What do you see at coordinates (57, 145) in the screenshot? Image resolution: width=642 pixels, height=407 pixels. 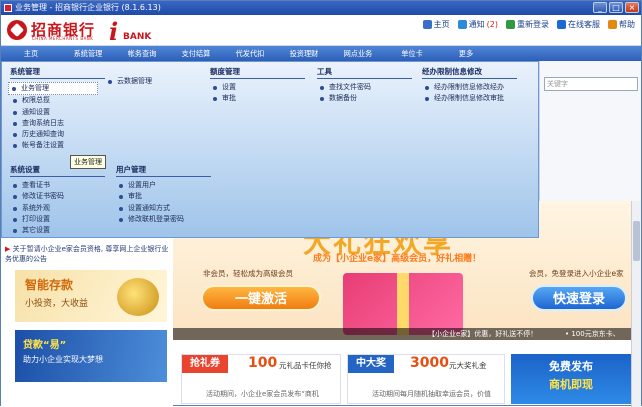 I see `menu-item-account-remark: 帐号备注设置` at bounding box center [57, 145].